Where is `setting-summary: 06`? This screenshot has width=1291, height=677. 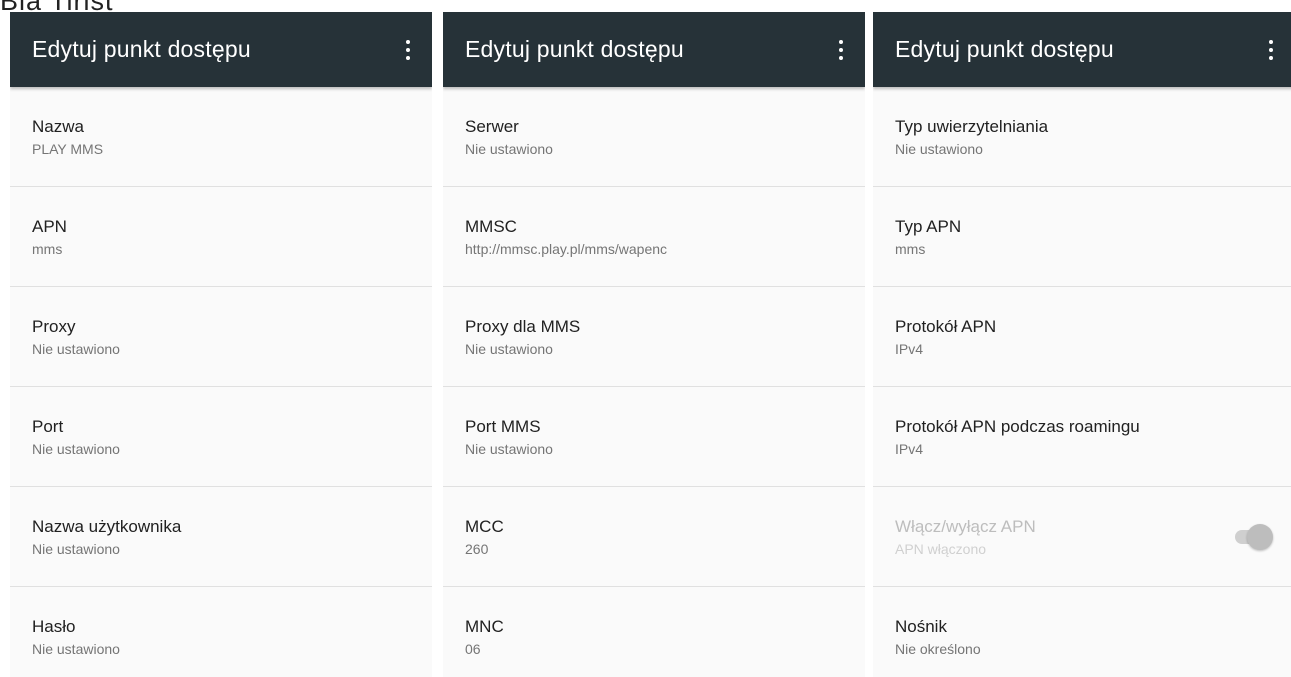 setting-summary: 06 is located at coordinates (473, 648).